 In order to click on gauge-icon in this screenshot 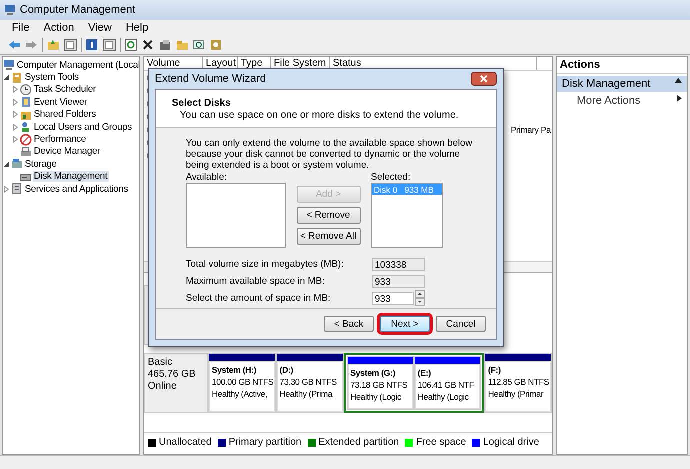, I will do `click(26, 140)`.